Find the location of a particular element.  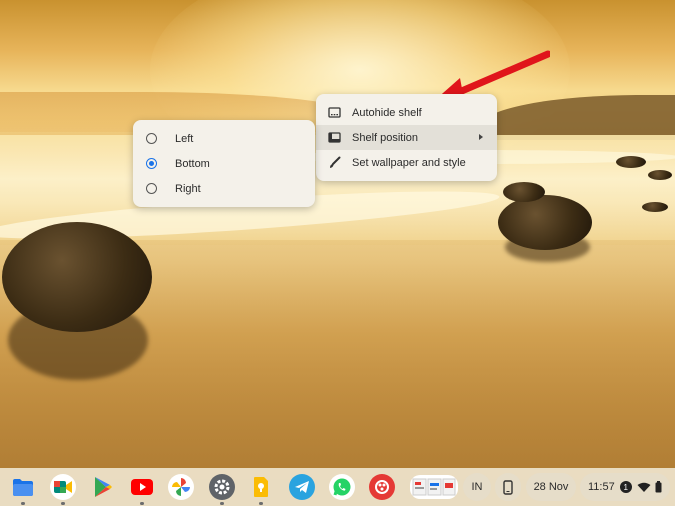

color-app-icon is located at coordinates (382, 487).